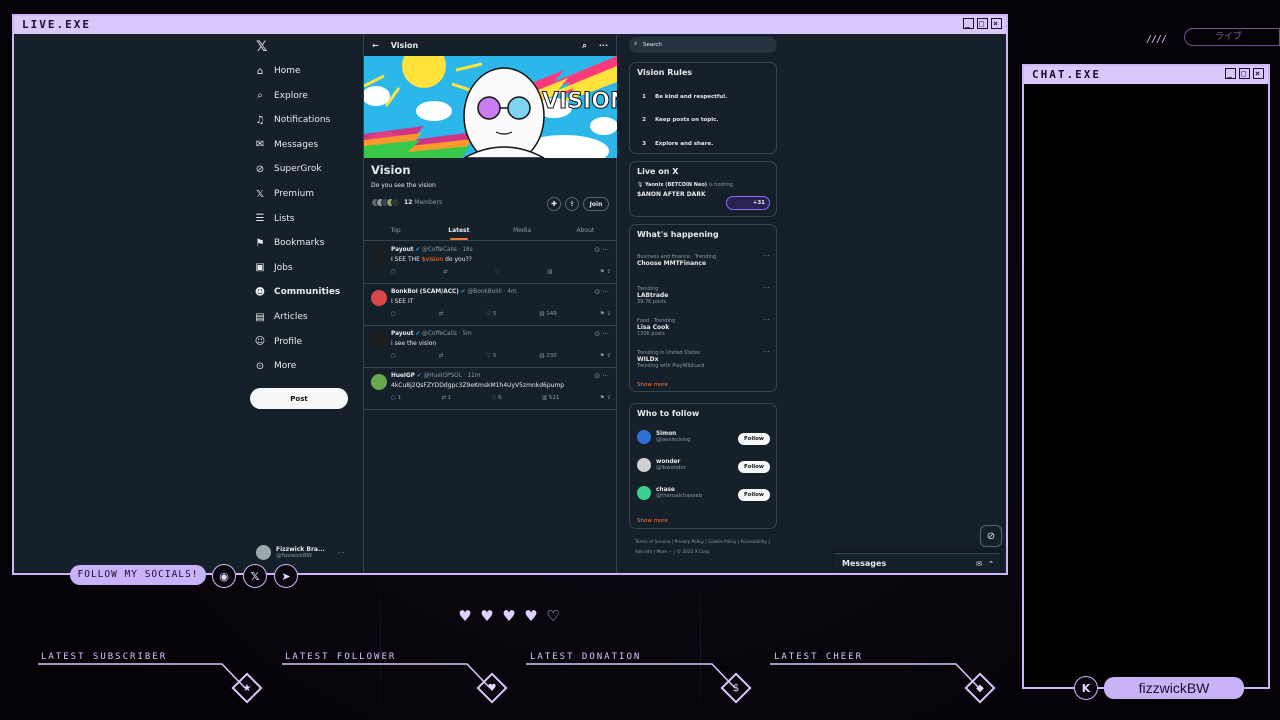  I want to click on like-button: ♡ 6, so click(496, 398).